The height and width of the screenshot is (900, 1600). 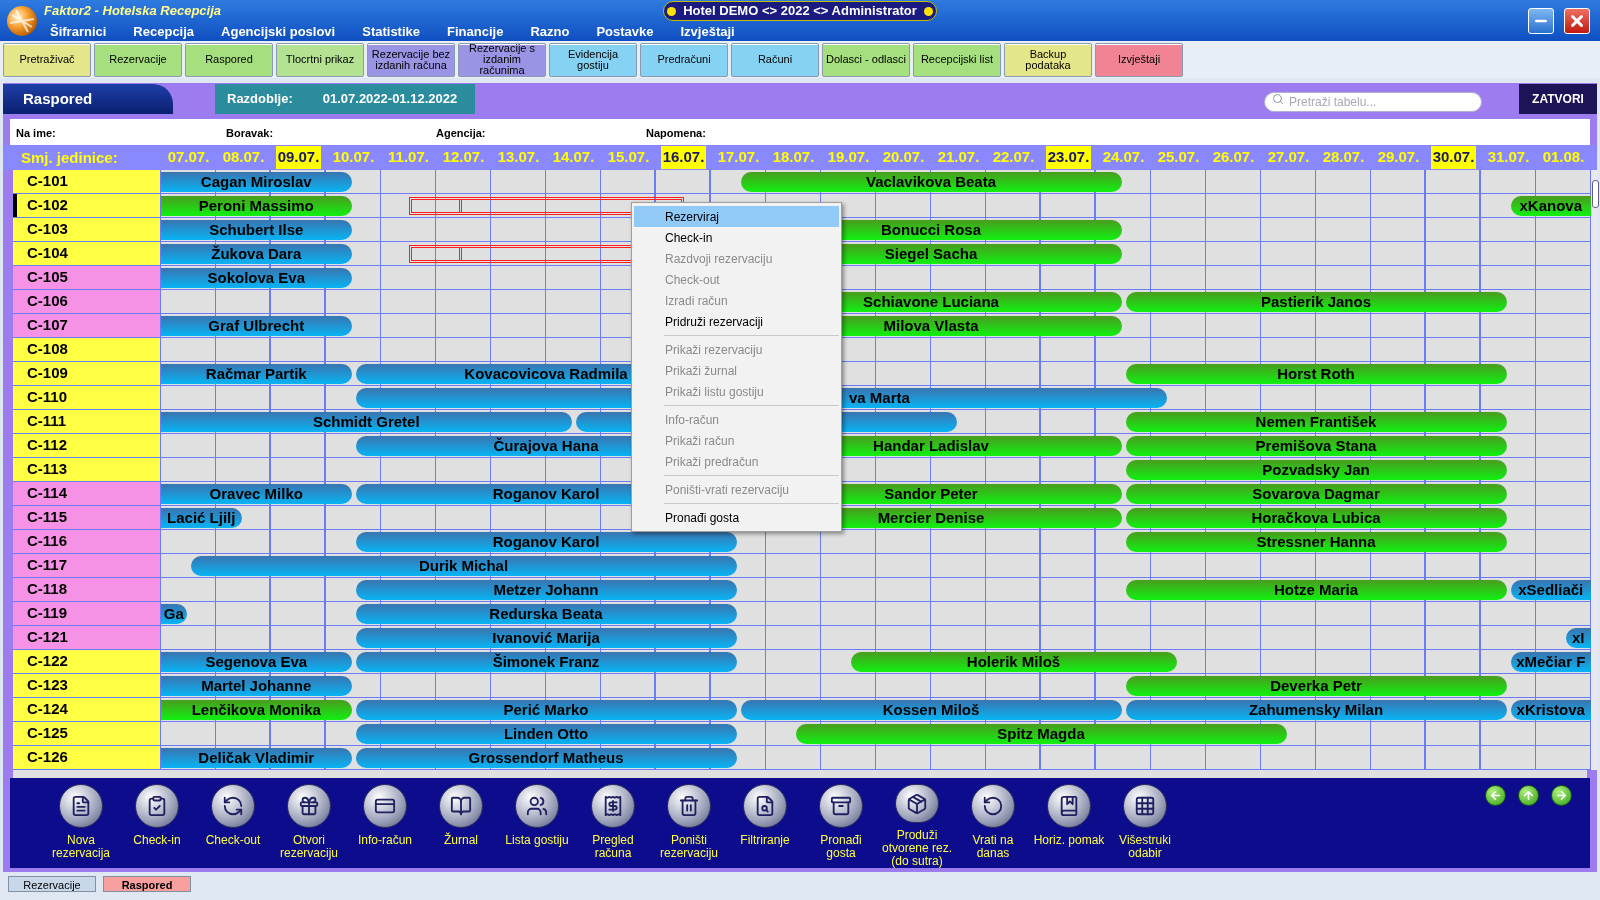 What do you see at coordinates (69, 157) in the screenshot?
I see `column-header: Smj. jedinice:` at bounding box center [69, 157].